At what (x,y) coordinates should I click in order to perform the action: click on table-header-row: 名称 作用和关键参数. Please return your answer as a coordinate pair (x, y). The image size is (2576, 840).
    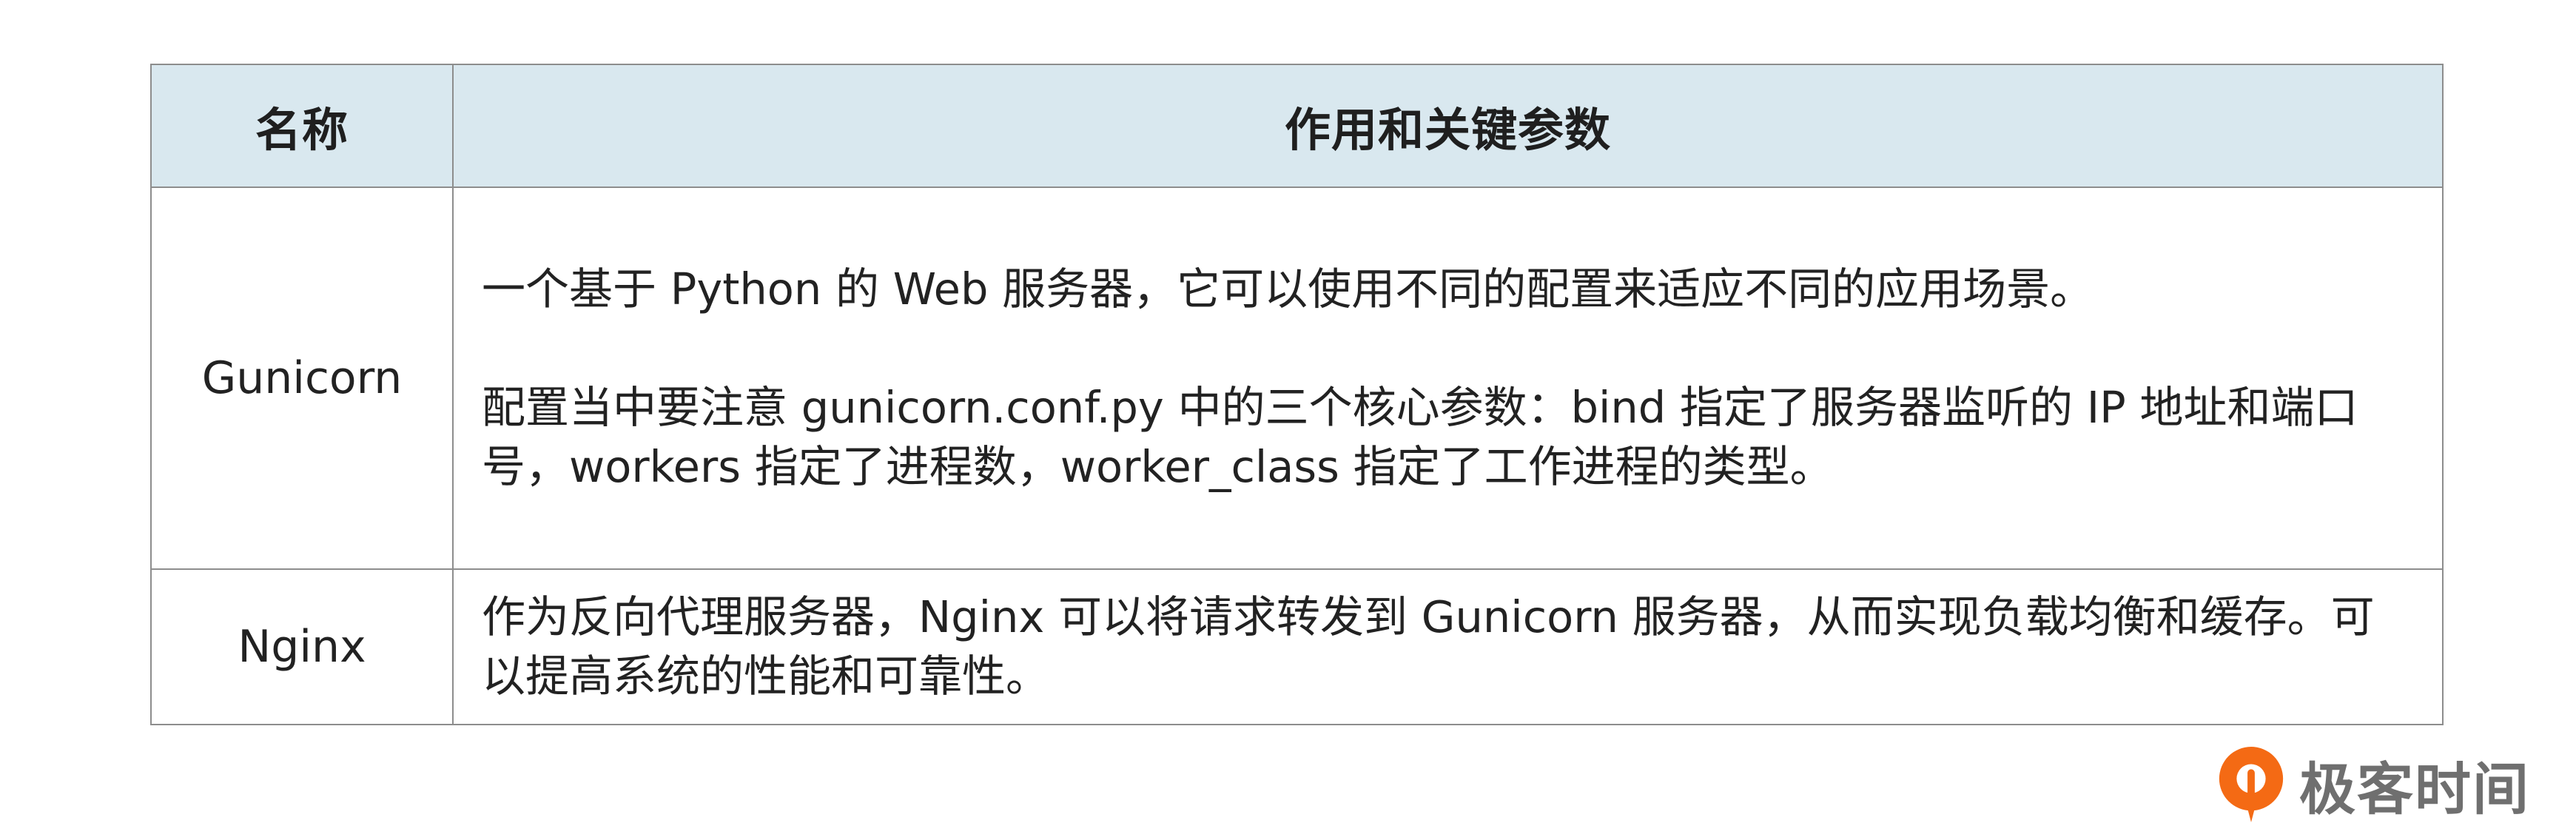
    Looking at the image, I should click on (1297, 126).